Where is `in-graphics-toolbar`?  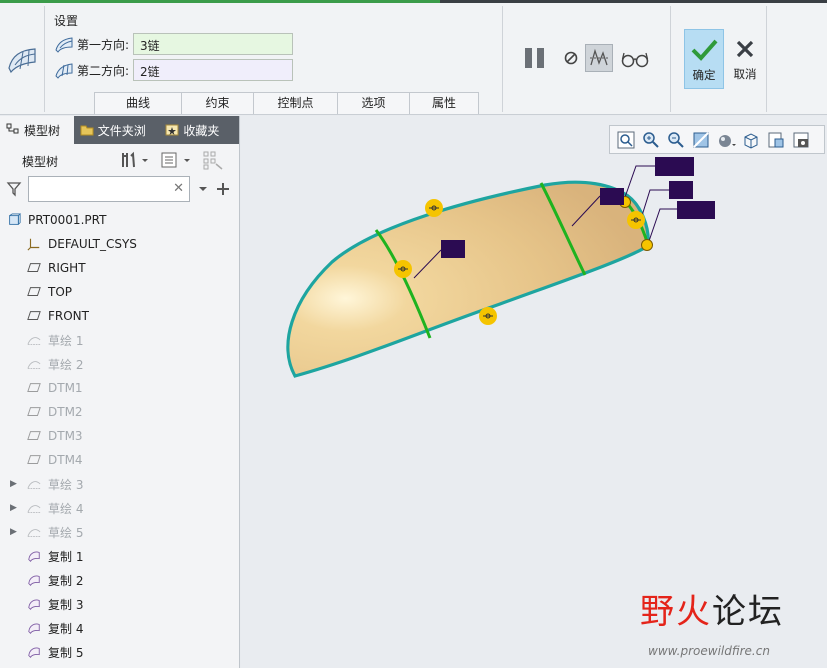 in-graphics-toolbar is located at coordinates (717, 139).